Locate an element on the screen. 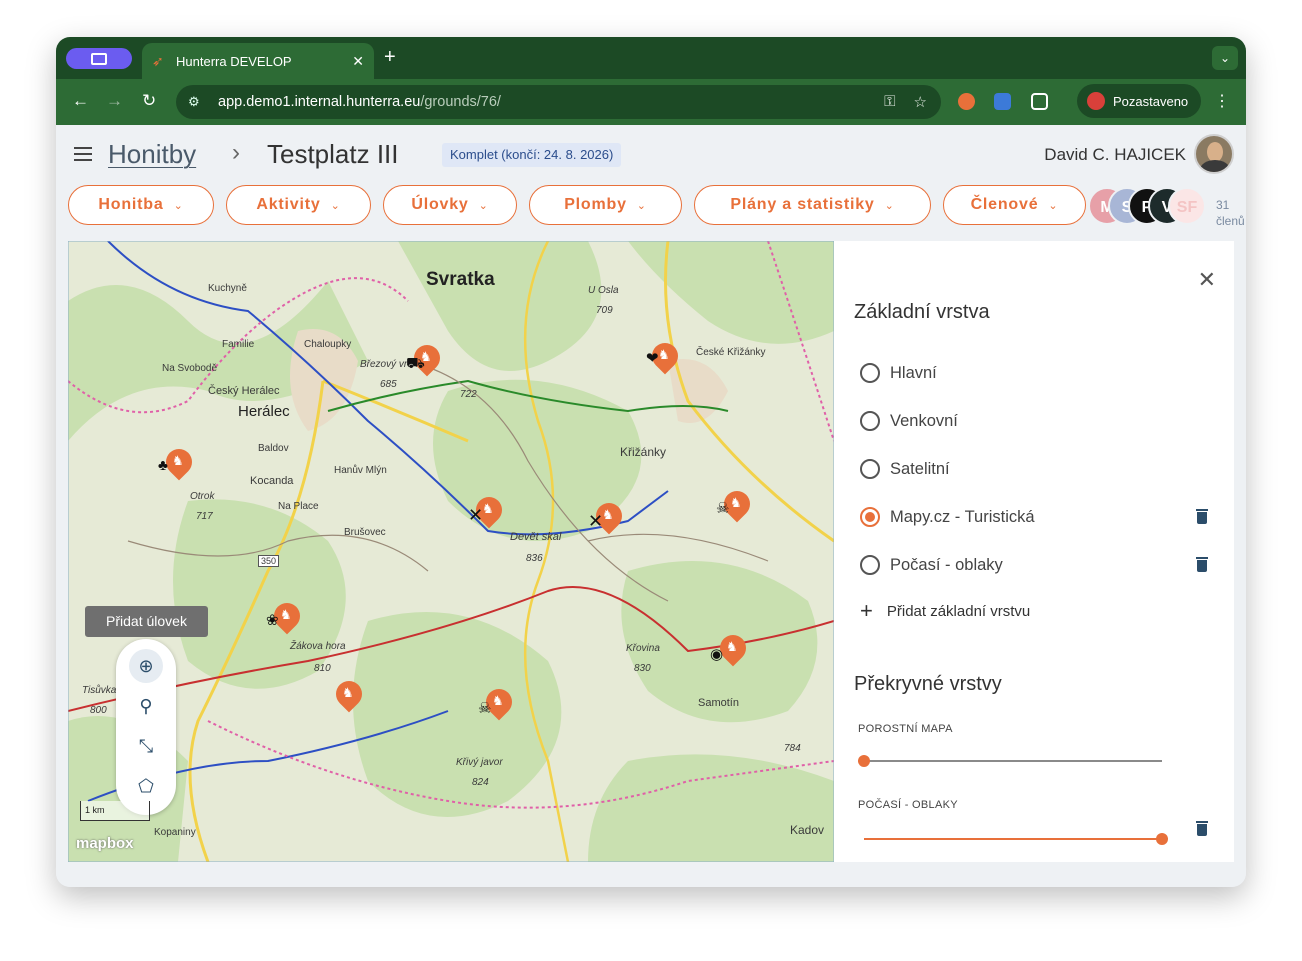 This screenshot has height=961, width=1302. boar-icon: ♣ is located at coordinates (163, 465).